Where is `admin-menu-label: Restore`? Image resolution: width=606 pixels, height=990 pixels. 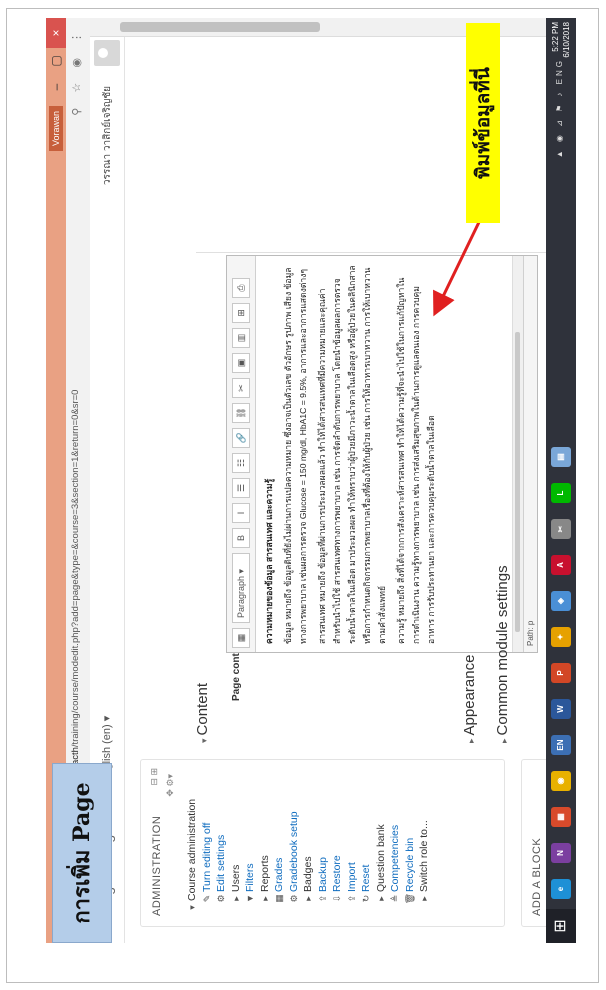 admin-menu-label: Restore is located at coordinates (337, 873).